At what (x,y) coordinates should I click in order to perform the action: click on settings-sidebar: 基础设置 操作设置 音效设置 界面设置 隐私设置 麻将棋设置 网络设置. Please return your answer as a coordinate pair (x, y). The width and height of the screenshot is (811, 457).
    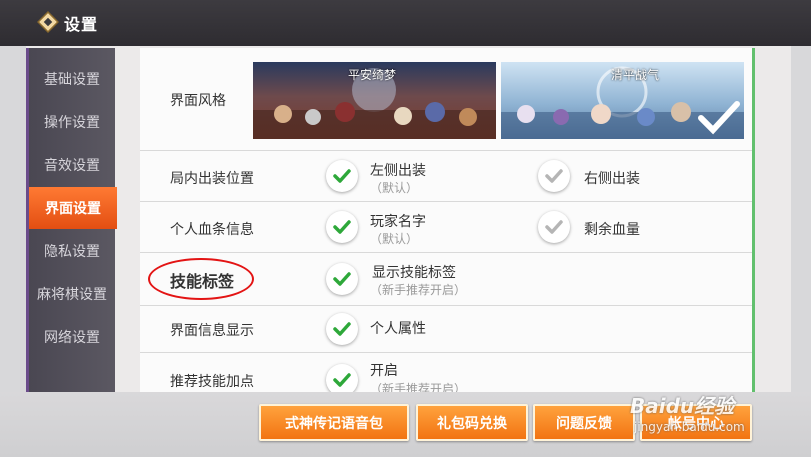
    Looking at the image, I should click on (71, 220).